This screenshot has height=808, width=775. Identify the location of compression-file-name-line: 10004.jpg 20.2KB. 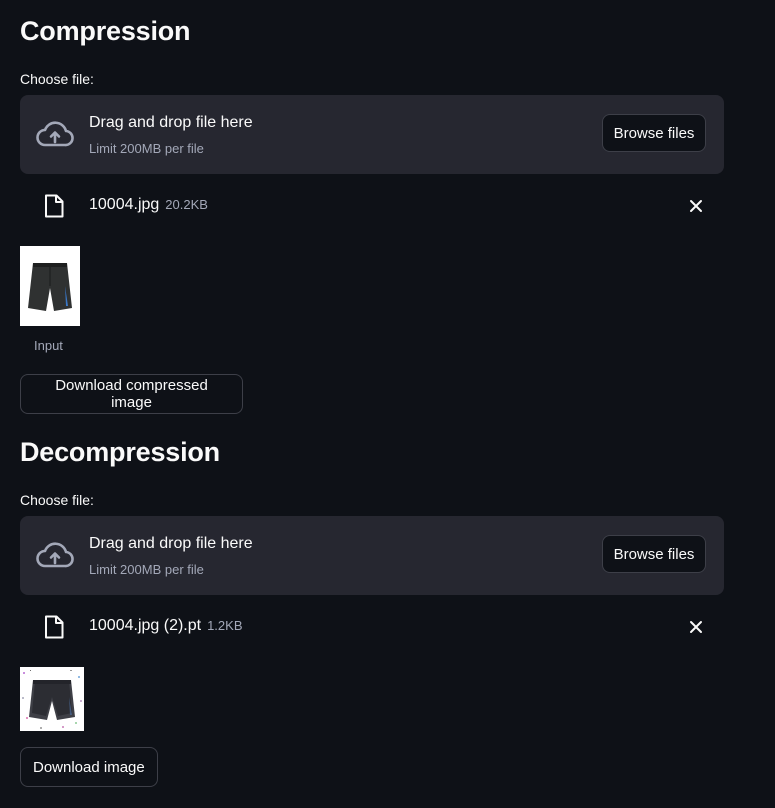
(148, 205).